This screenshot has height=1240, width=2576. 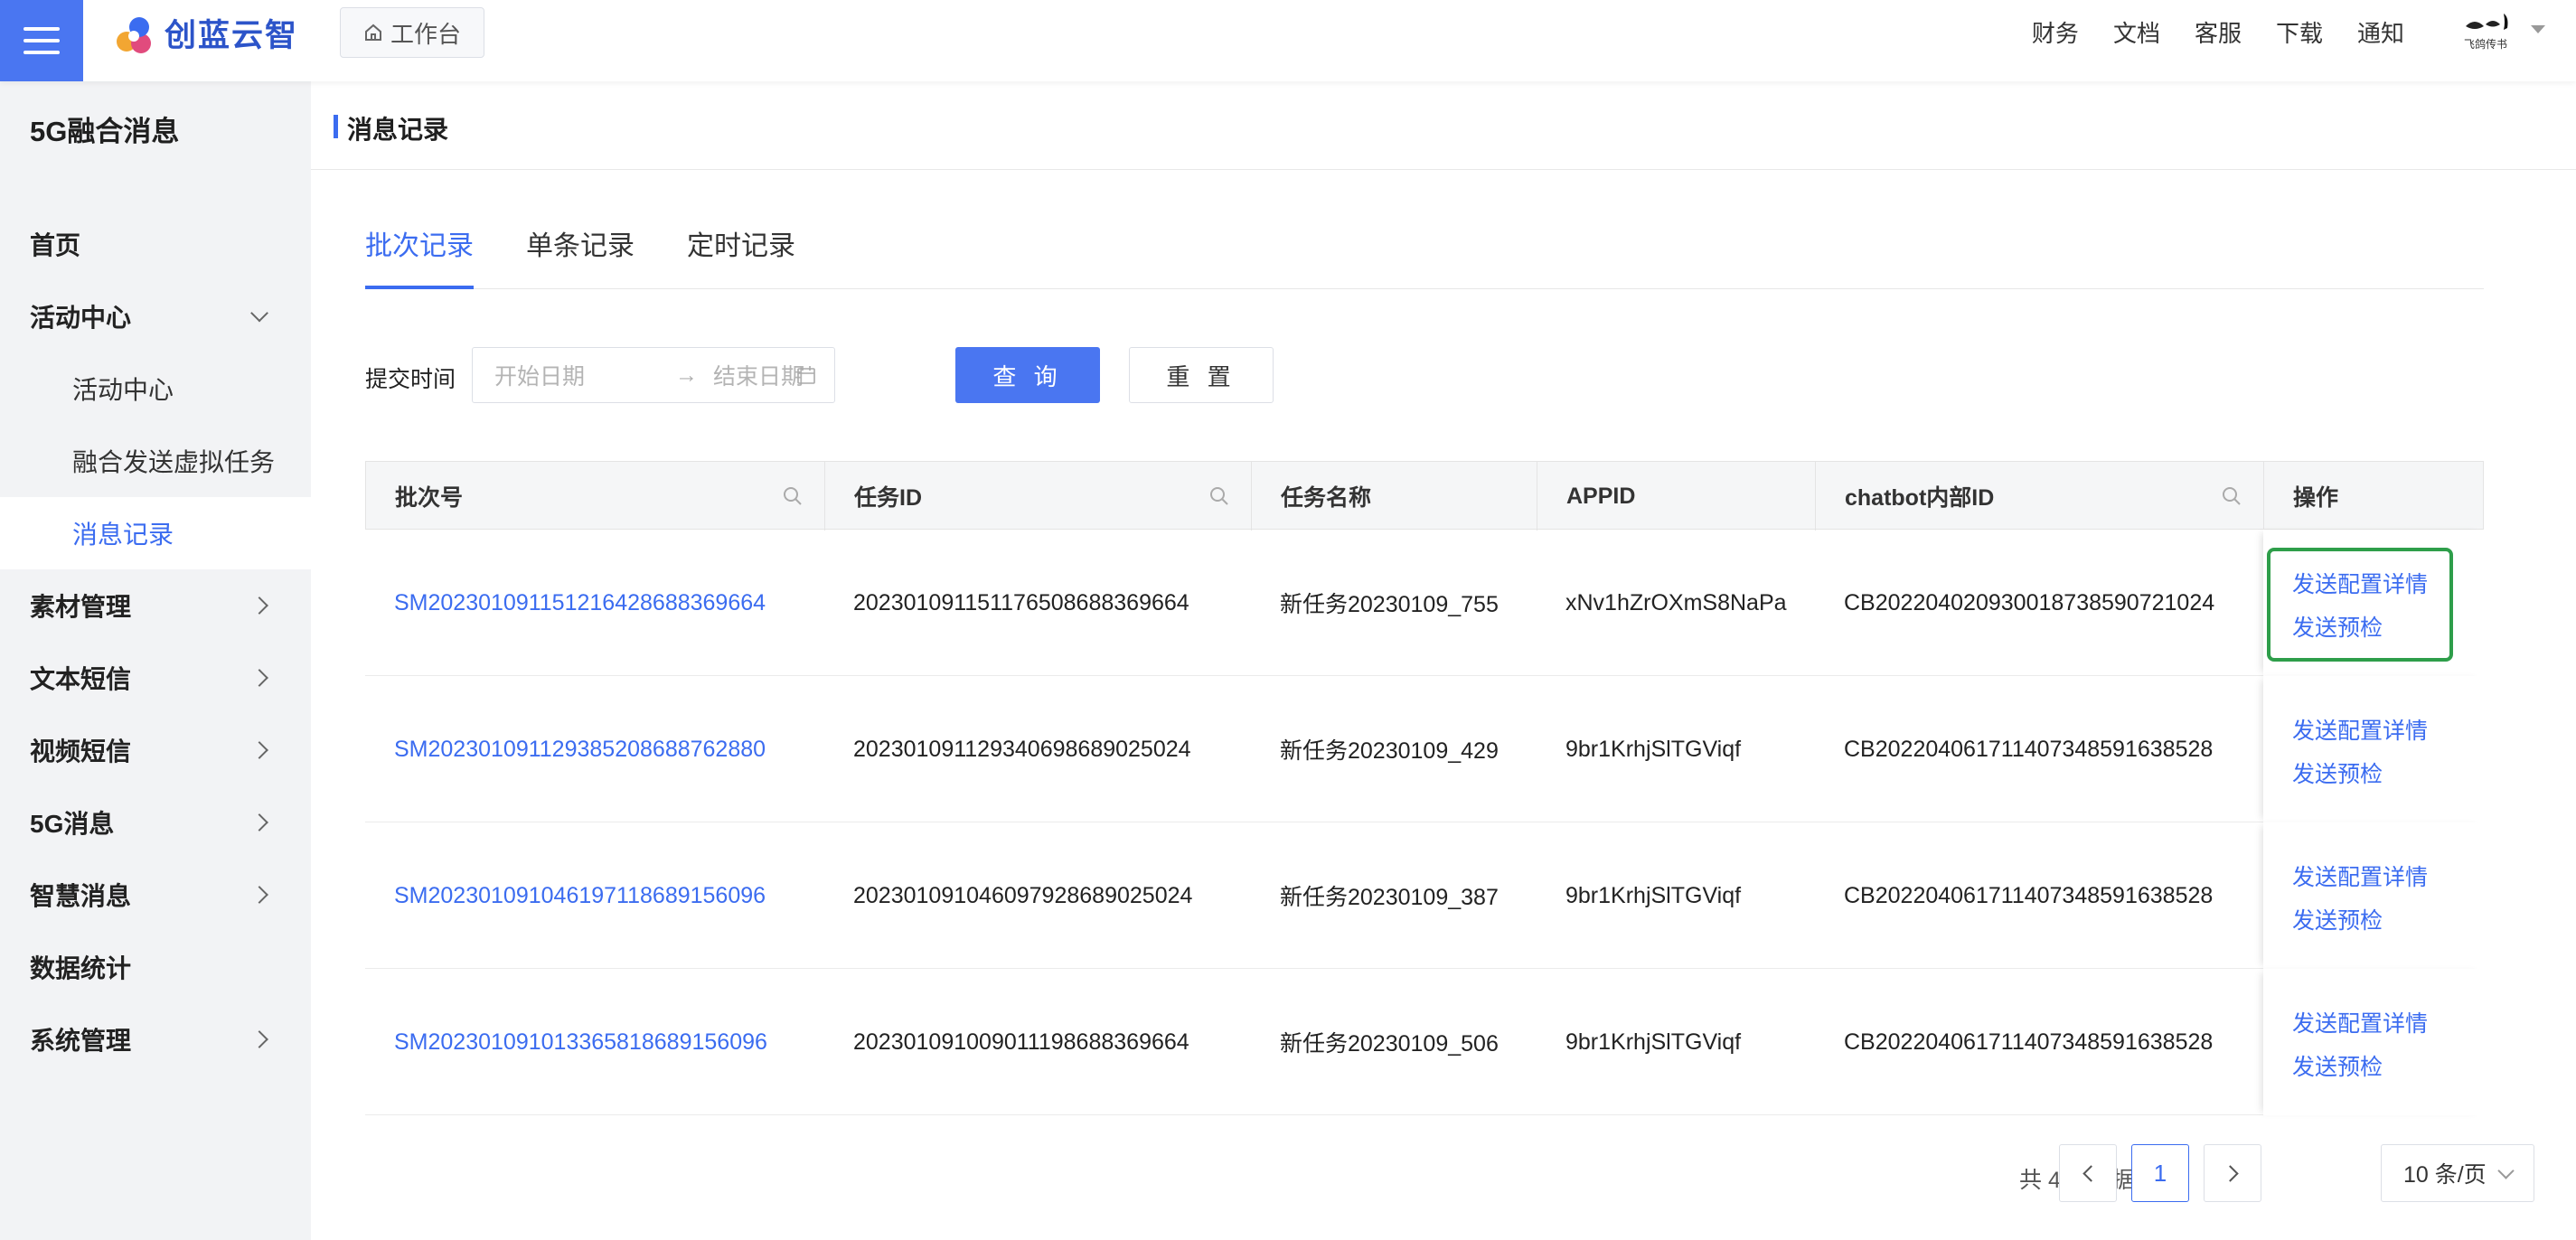 What do you see at coordinates (81, 751) in the screenshot?
I see `sidebar-item-label: 视频短信` at bounding box center [81, 751].